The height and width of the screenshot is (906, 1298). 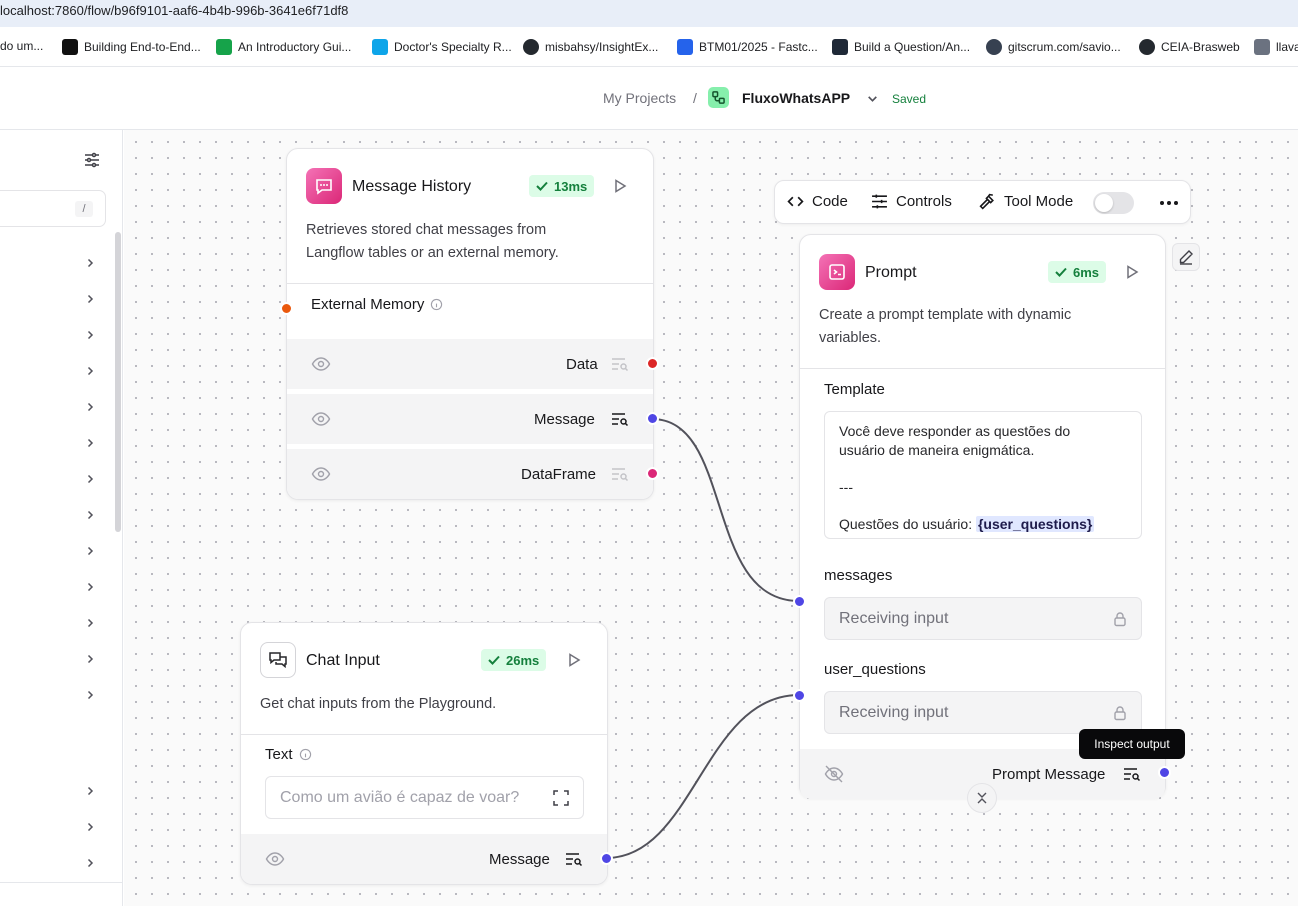 I want to click on chat-bubbles-icon, so click(x=278, y=660).